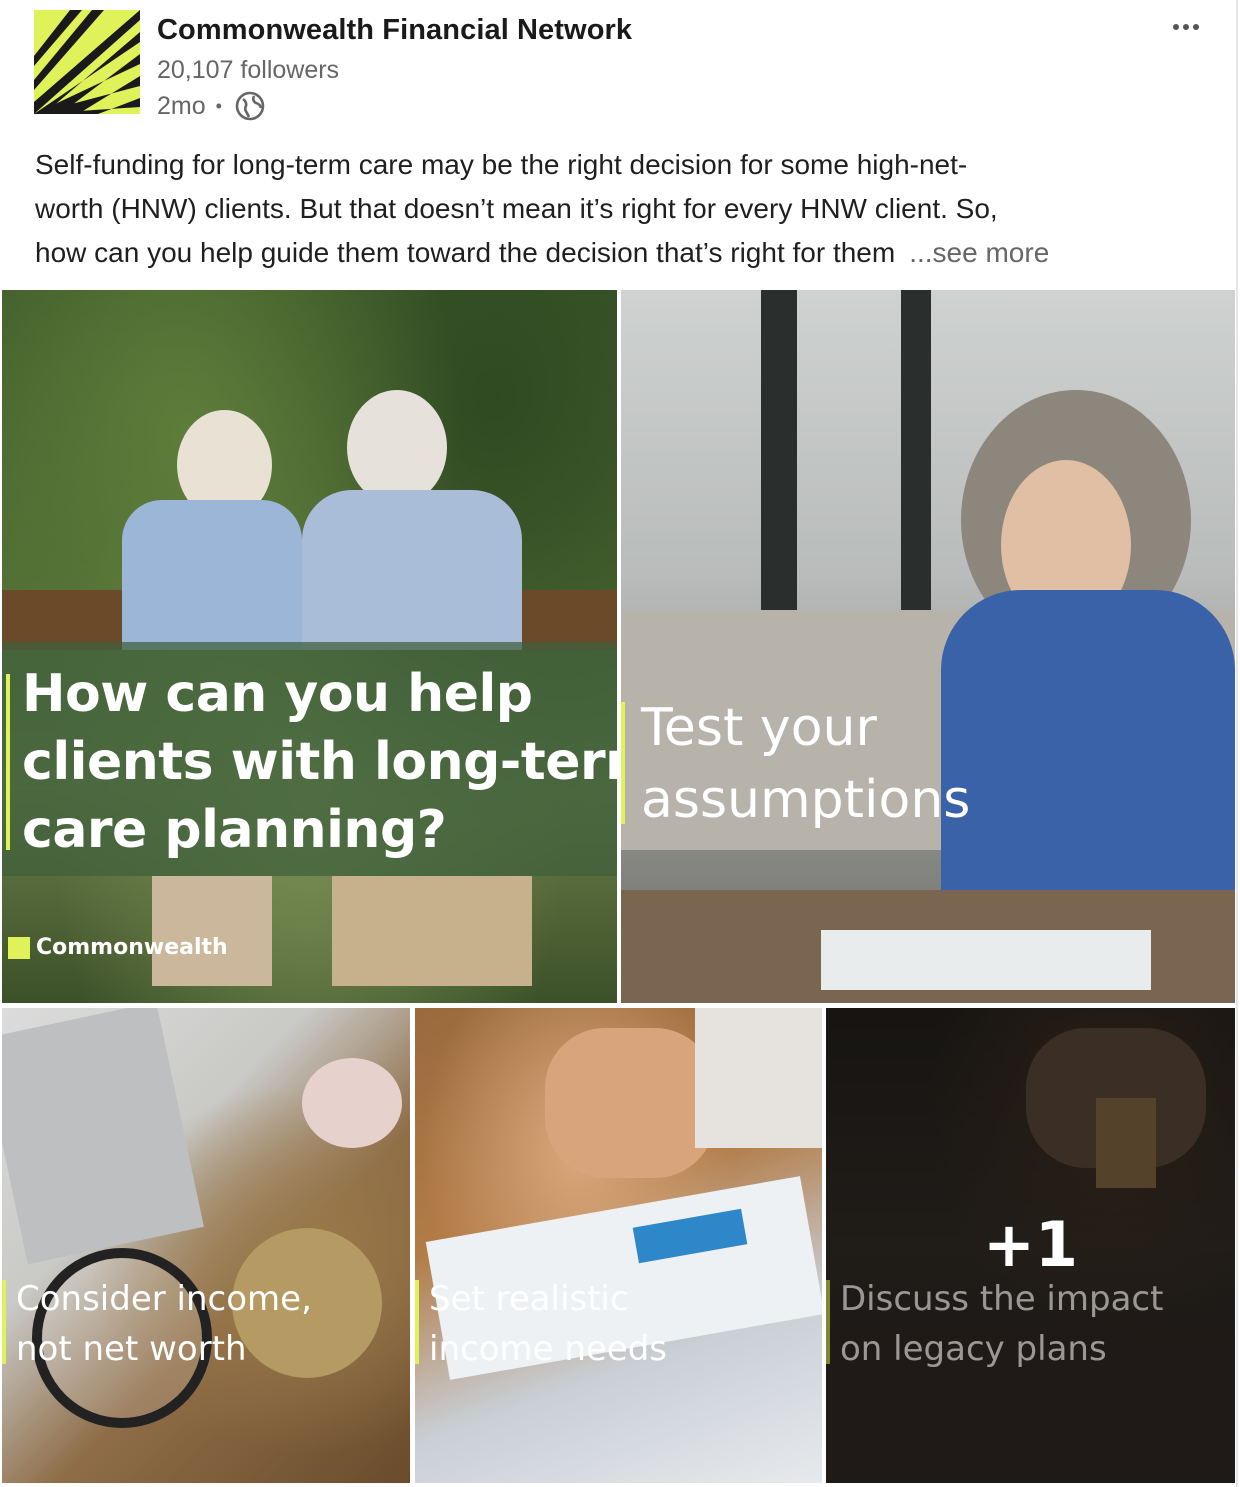 Image resolution: width=1240 pixels, height=1487 pixels. What do you see at coordinates (758, 1078) in the screenshot?
I see `shirt-sleeve` at bounding box center [758, 1078].